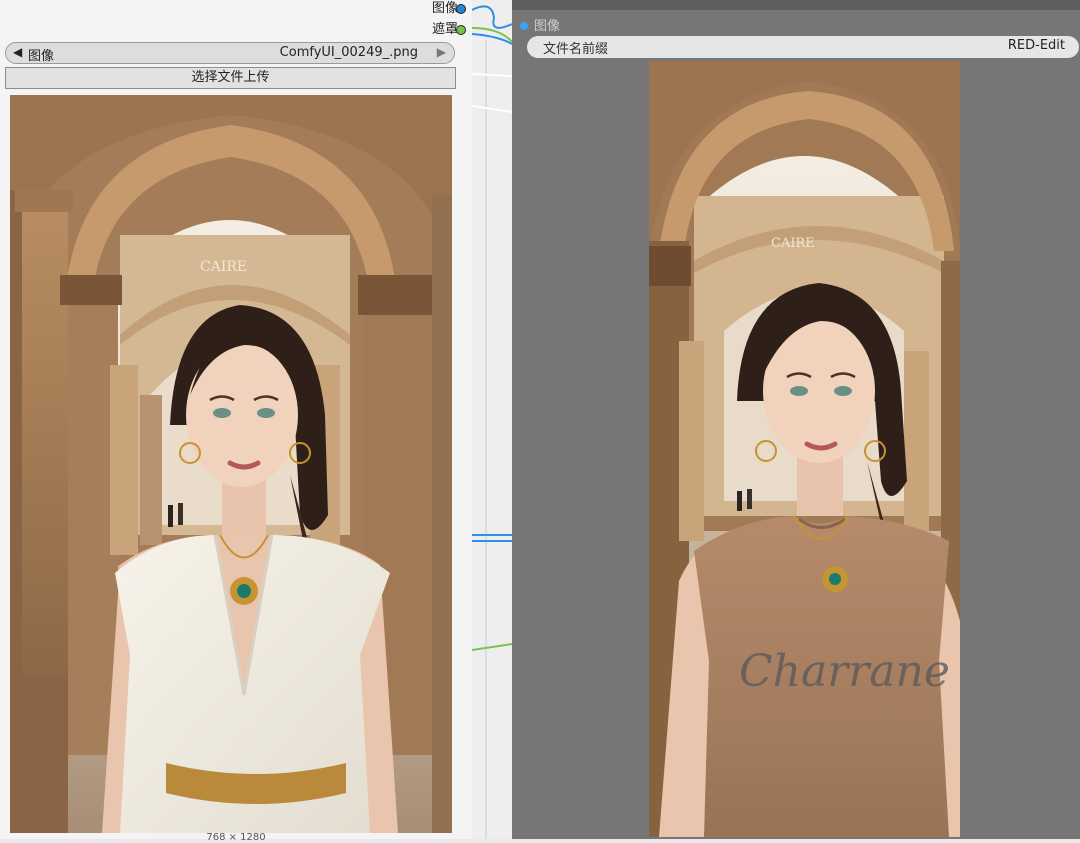 Image resolution: width=1080 pixels, height=843 pixels. I want to click on upload-button: 选择文件上传, so click(230, 78).